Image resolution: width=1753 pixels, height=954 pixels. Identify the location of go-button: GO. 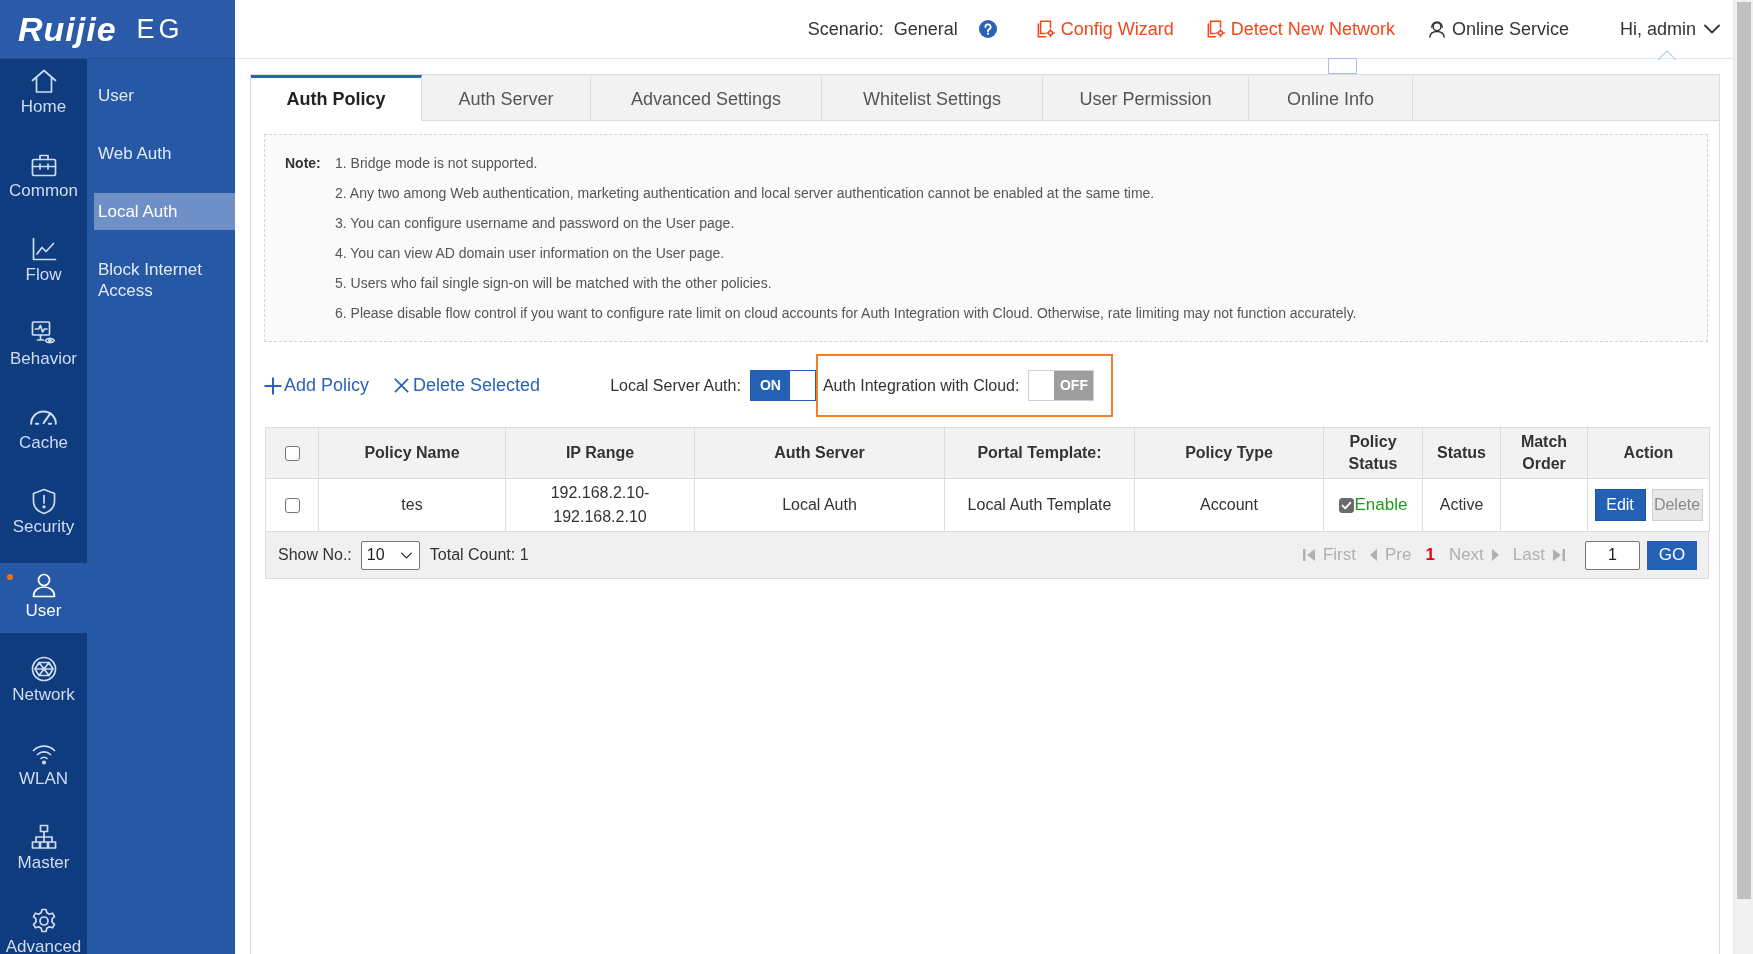
(1672, 555).